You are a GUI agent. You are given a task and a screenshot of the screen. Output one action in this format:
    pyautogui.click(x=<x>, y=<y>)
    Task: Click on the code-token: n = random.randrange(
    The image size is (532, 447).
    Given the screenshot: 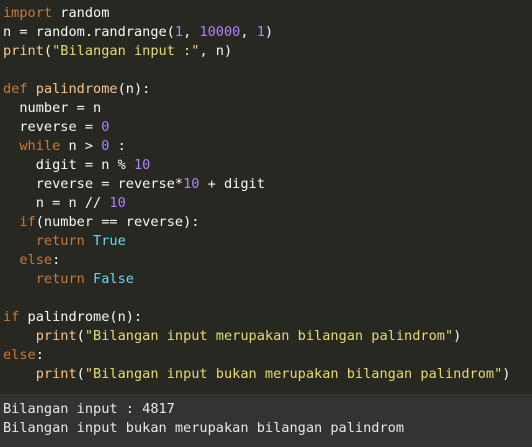 What is the action you would take?
    pyautogui.click(x=89, y=32)
    